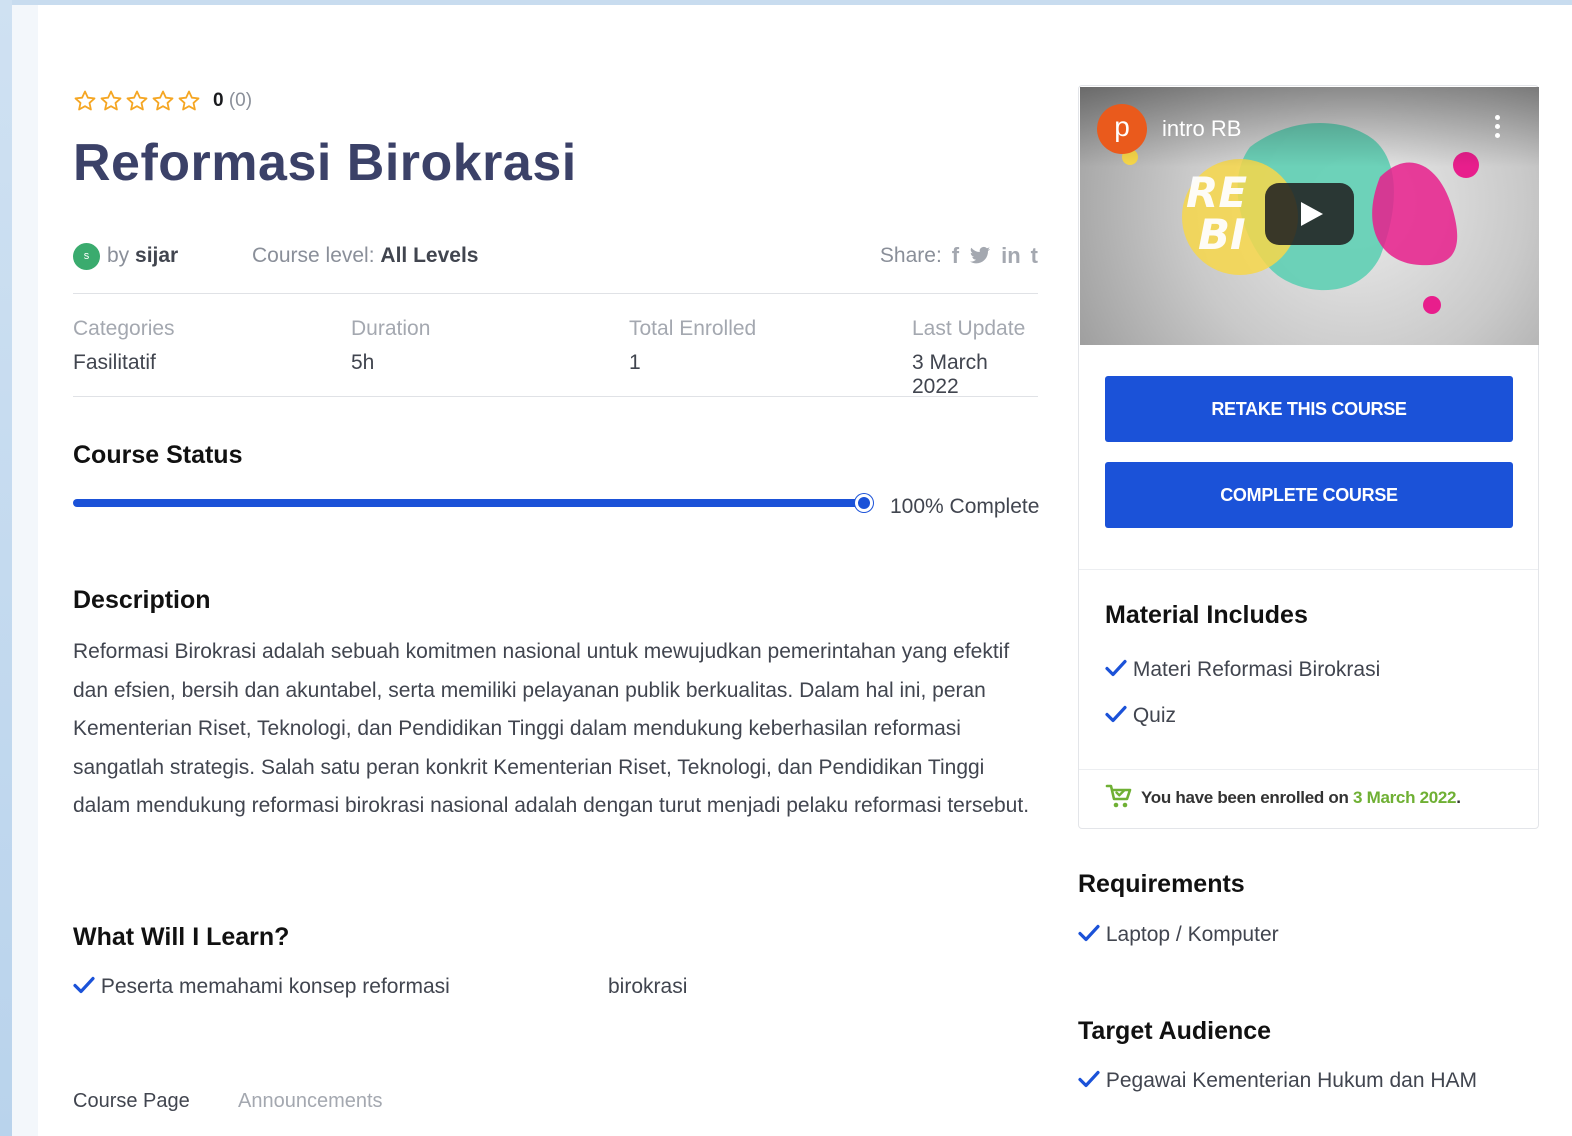 Image resolution: width=1572 pixels, height=1136 pixels. I want to click on facebook-icon: f, so click(955, 256).